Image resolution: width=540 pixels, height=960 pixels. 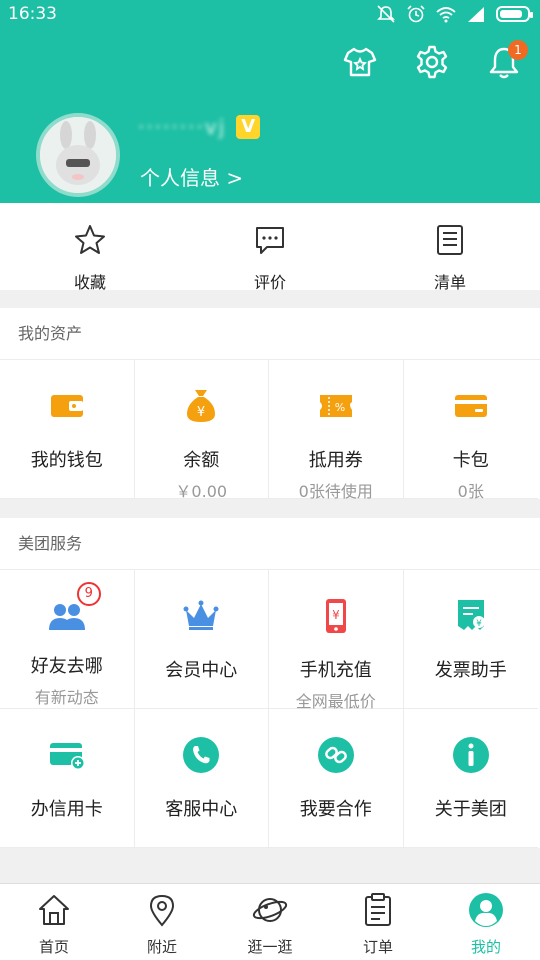 I want to click on member-center-button: 会员中心, so click(x=201, y=639).